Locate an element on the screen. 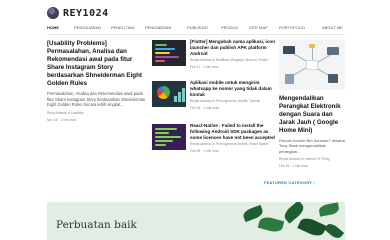 The width and height of the screenshot is (390, 240). tv-icon is located at coordinates (289, 50).